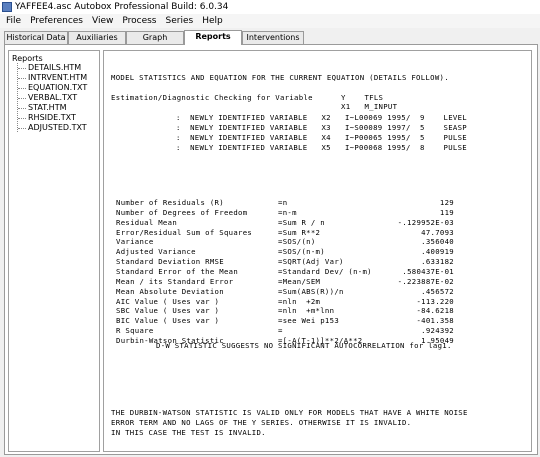 The height and width of the screenshot is (457, 540). I want to click on stat-name: Number of Residuals (R), so click(170, 202).